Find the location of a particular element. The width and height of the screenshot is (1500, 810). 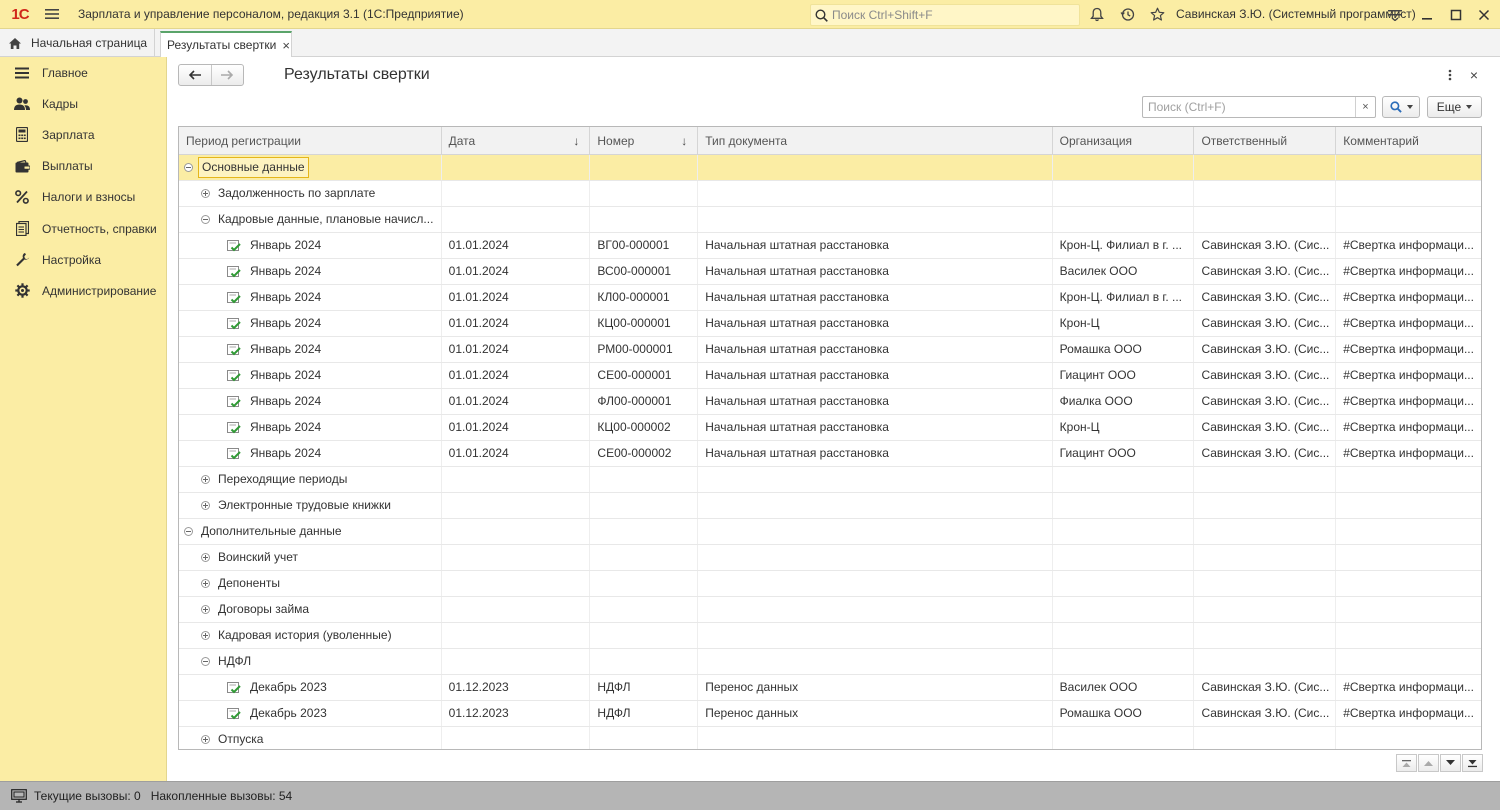

form-menu-icon is located at coordinates (1450, 75).